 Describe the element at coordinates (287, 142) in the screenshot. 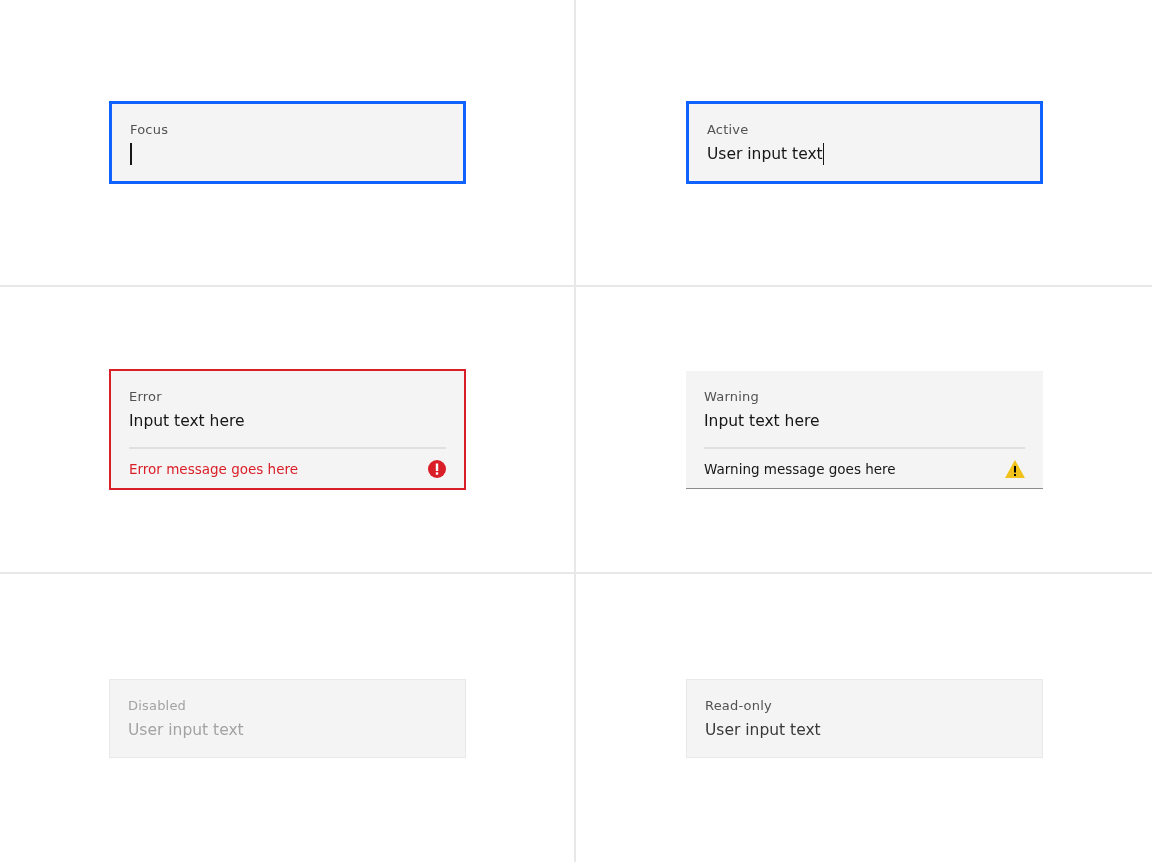

I see `input-field: Focus` at that location.